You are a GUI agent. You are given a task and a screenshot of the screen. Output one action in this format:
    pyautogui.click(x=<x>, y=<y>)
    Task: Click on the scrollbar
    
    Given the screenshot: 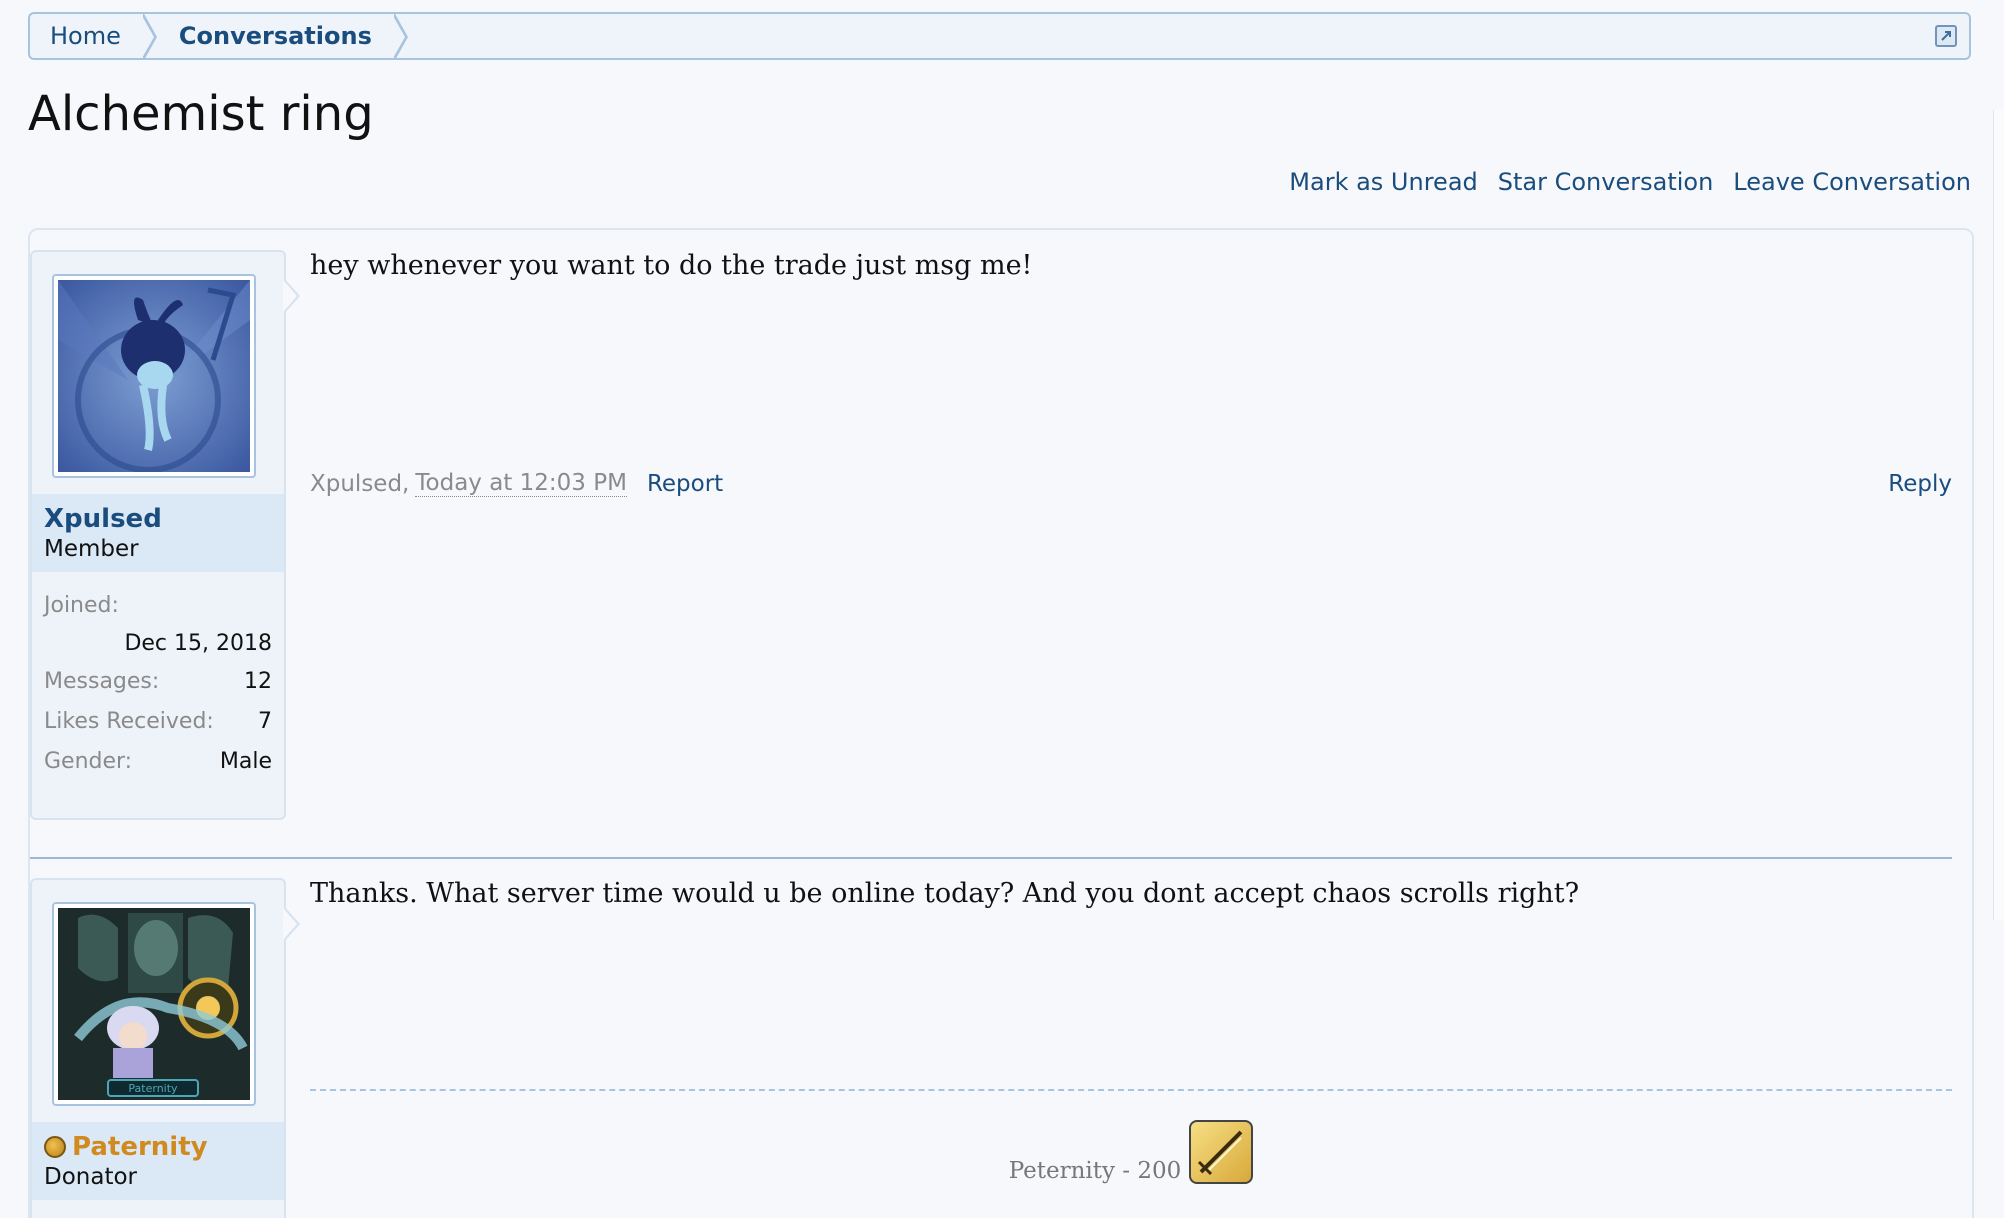 What is the action you would take?
    pyautogui.click(x=1998, y=515)
    